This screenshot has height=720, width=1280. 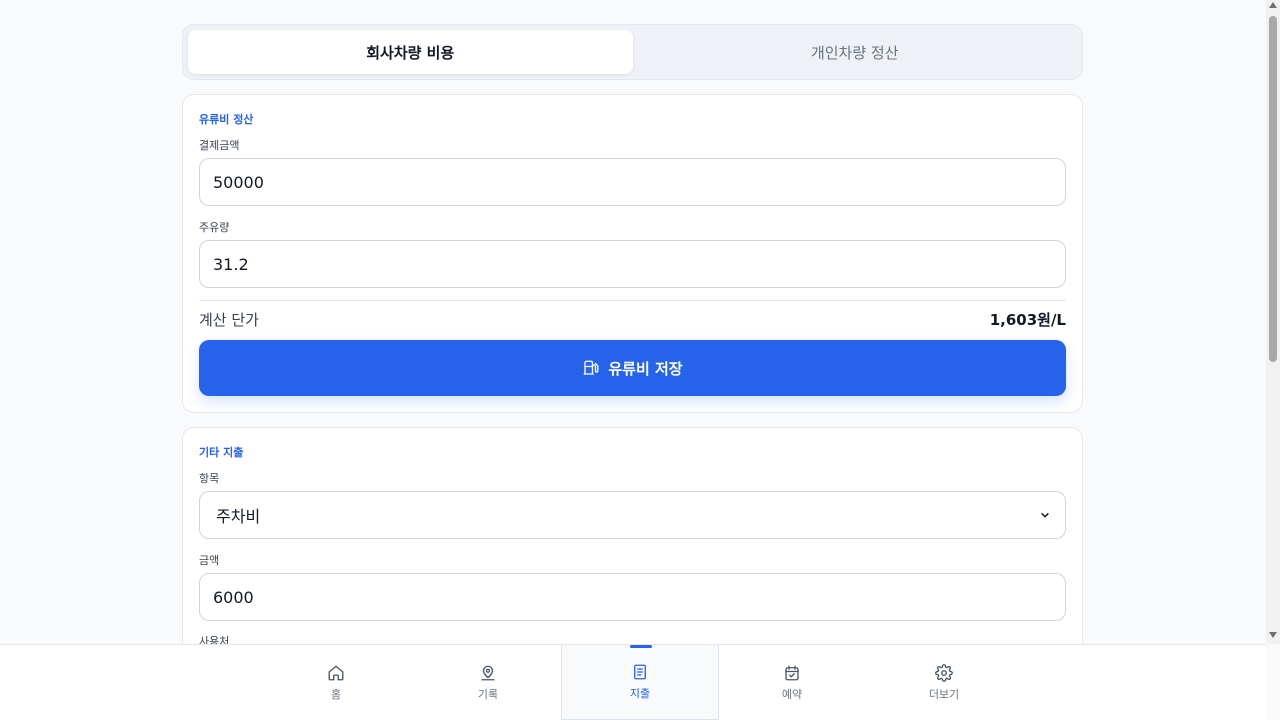 What do you see at coordinates (855, 52) in the screenshot?
I see `tab-personal-vehicle: 개인차량 정산` at bounding box center [855, 52].